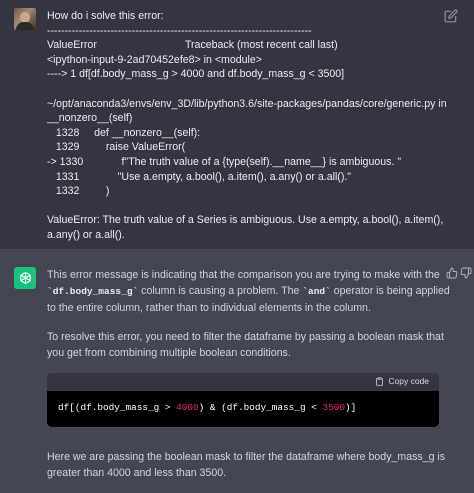 This screenshot has height=493, width=474. What do you see at coordinates (25, 19) in the screenshot?
I see `user-avatar` at bounding box center [25, 19].